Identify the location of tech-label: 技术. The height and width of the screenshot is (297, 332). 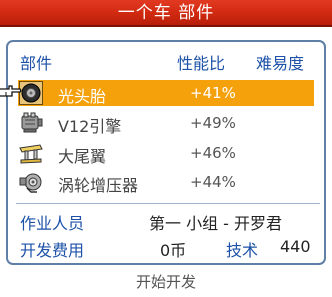
(242, 250).